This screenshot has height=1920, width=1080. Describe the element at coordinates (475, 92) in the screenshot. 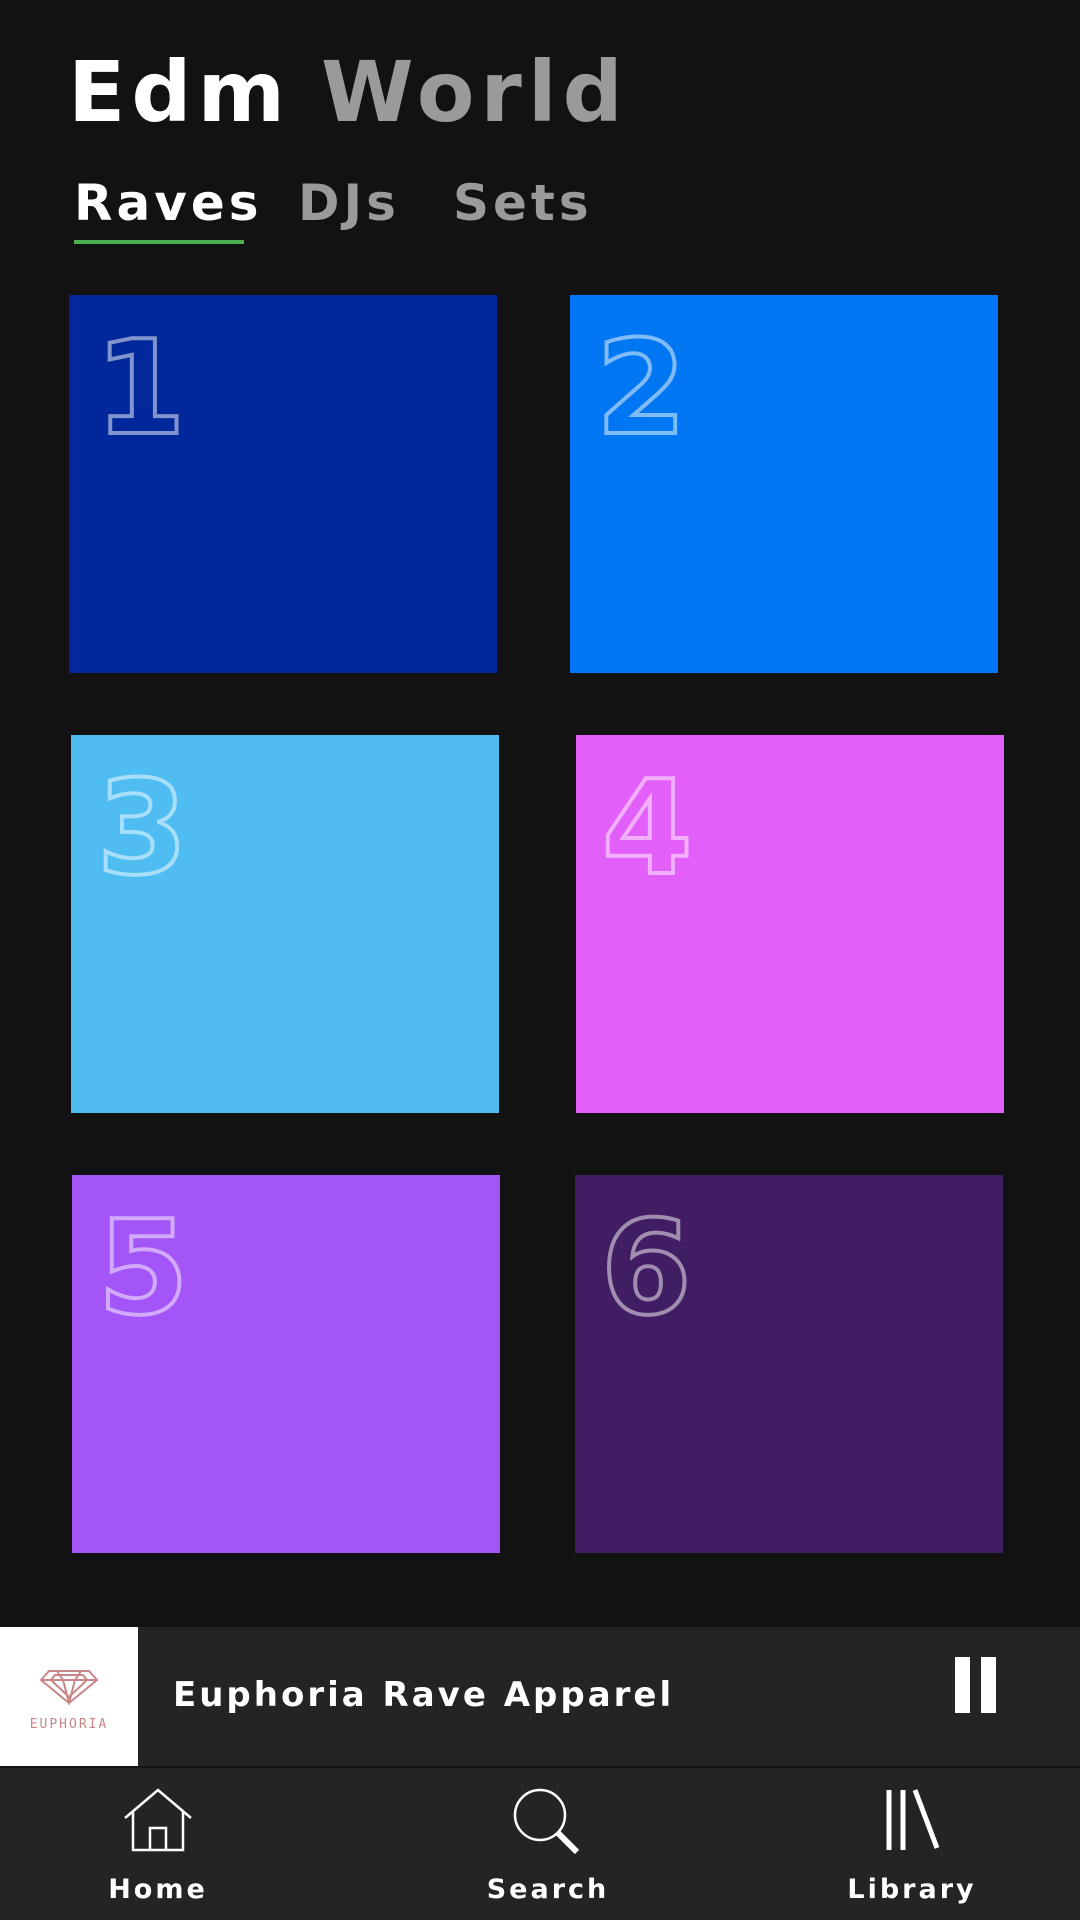

I see `app-title-part2: World` at that location.